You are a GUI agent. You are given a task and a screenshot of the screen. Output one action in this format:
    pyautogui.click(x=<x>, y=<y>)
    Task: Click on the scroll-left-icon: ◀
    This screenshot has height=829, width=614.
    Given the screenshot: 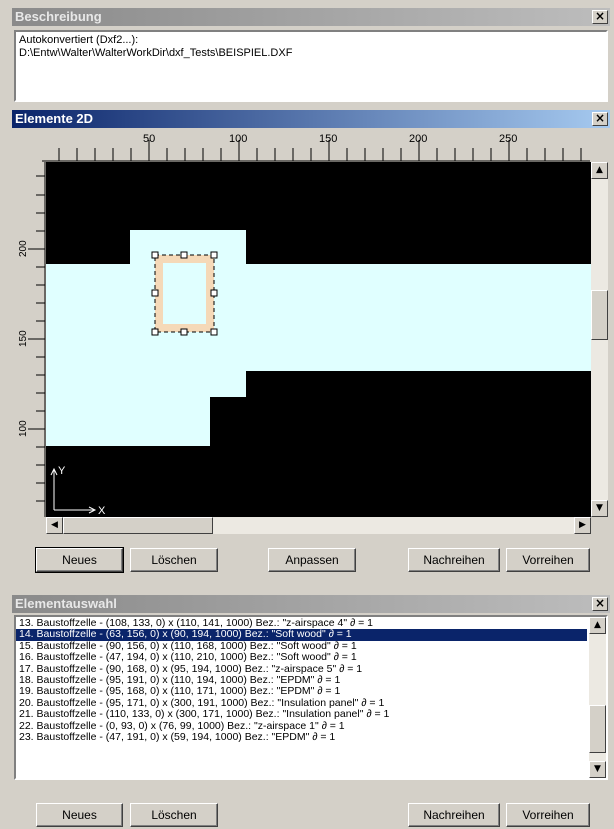 What is the action you would take?
    pyautogui.click(x=54, y=525)
    